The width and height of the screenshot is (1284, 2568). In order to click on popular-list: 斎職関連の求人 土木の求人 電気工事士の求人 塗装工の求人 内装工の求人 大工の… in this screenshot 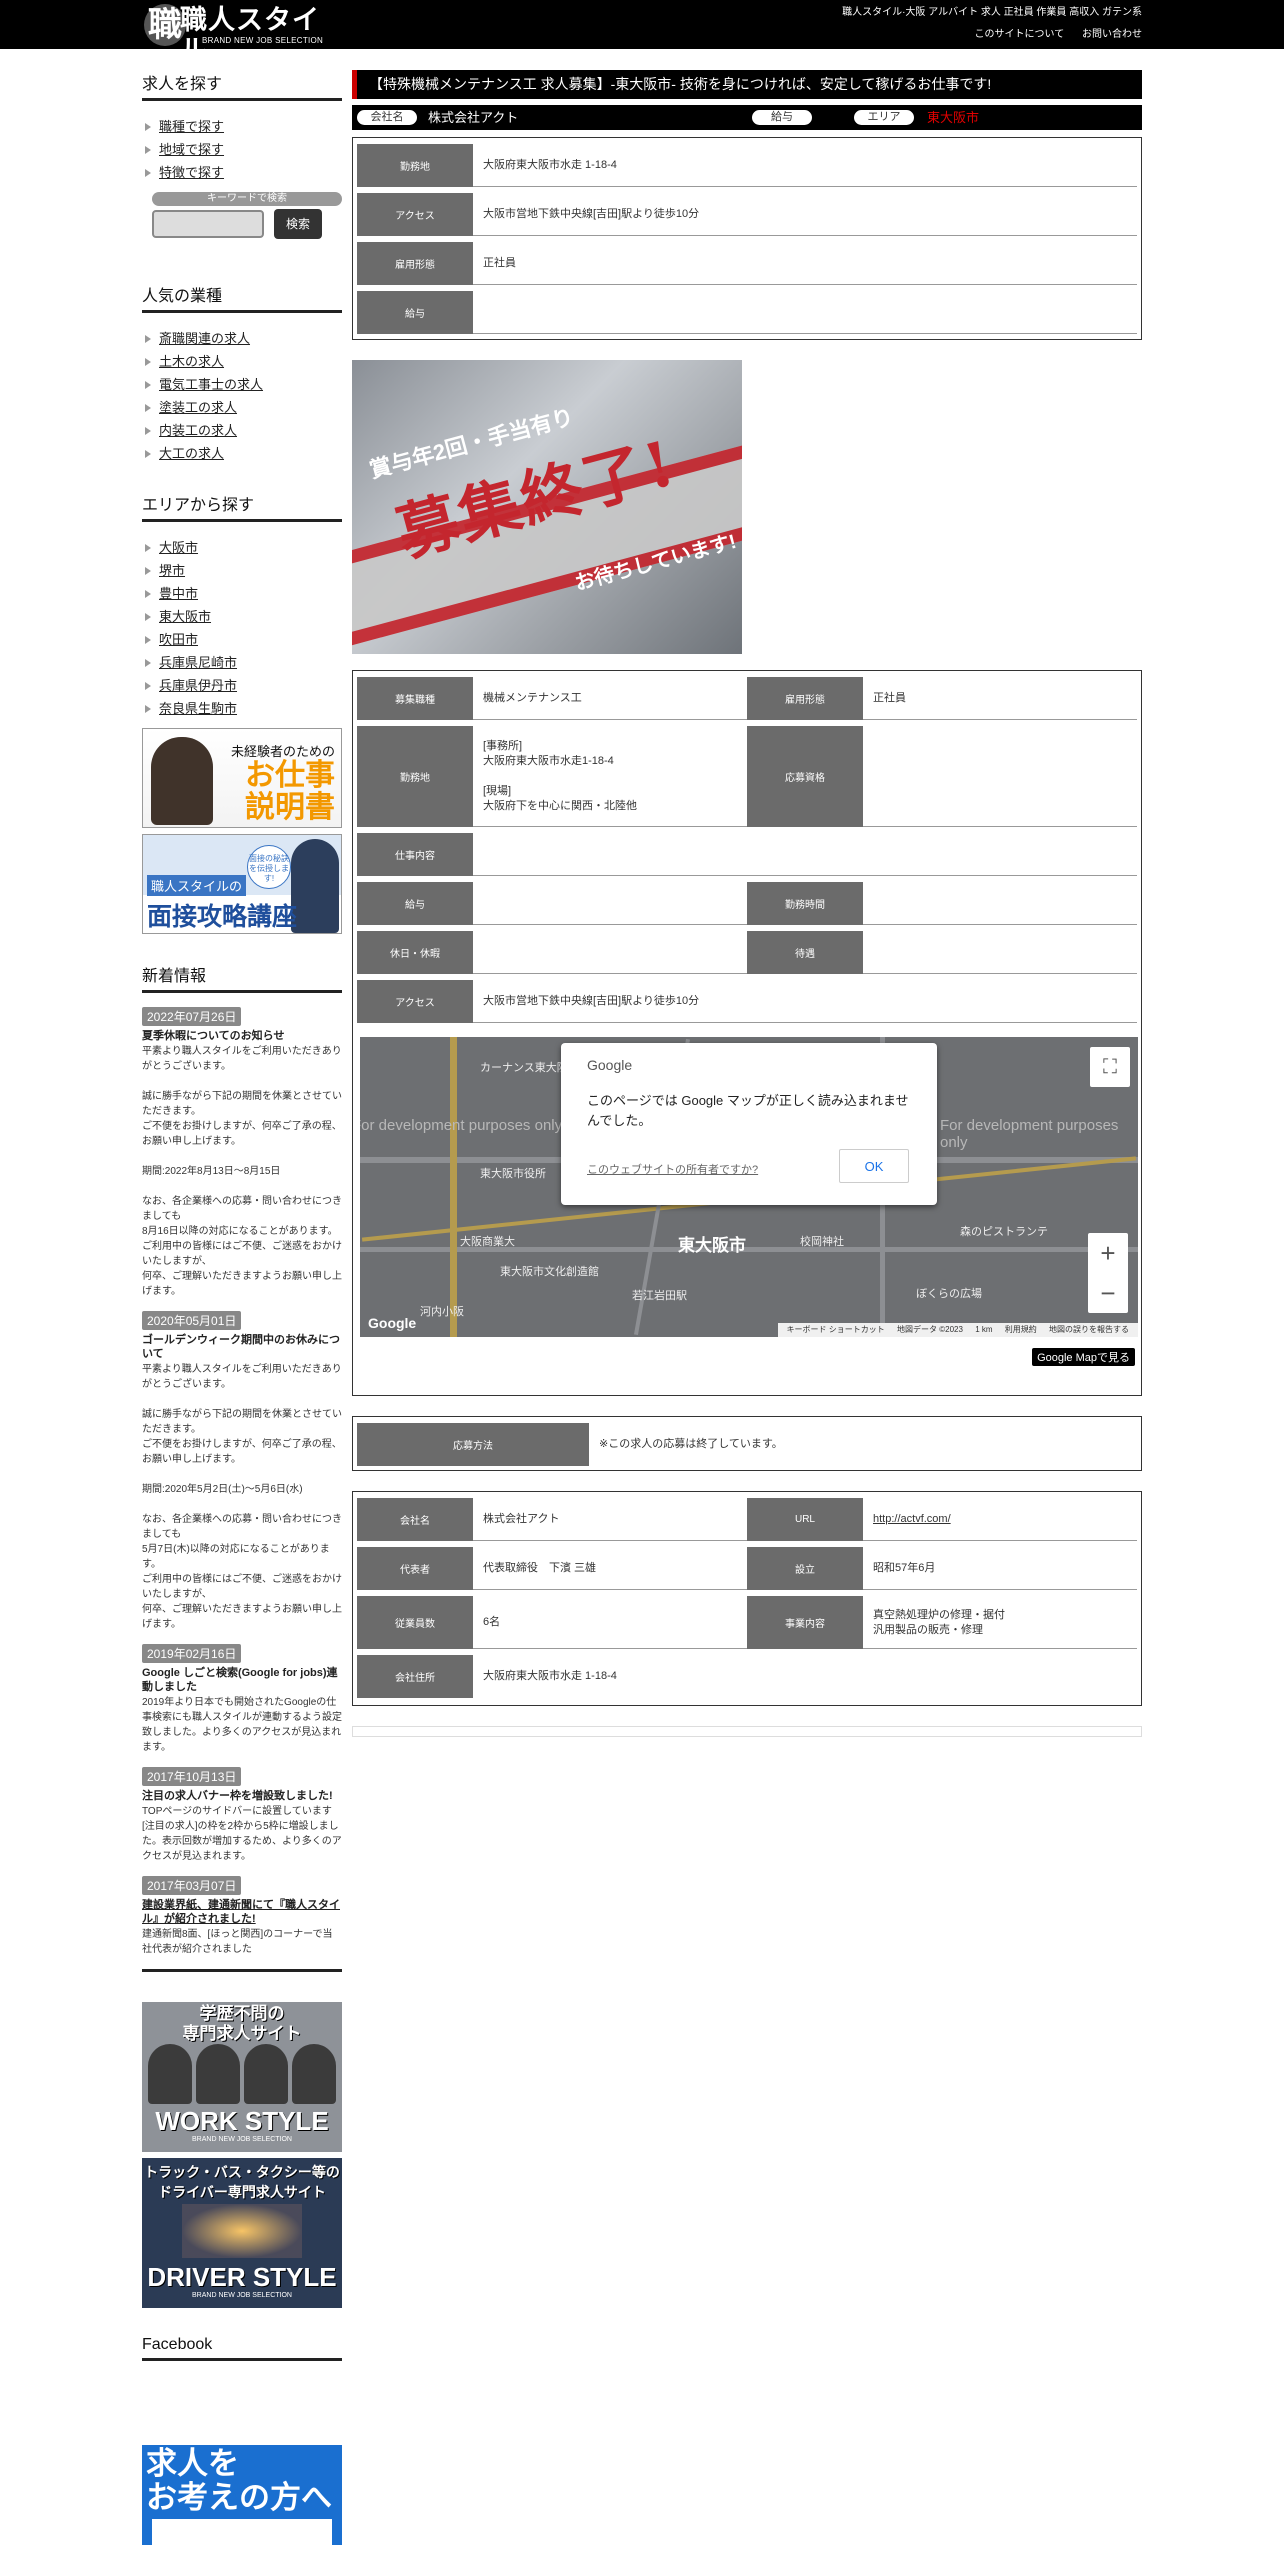, I will do `click(242, 396)`.